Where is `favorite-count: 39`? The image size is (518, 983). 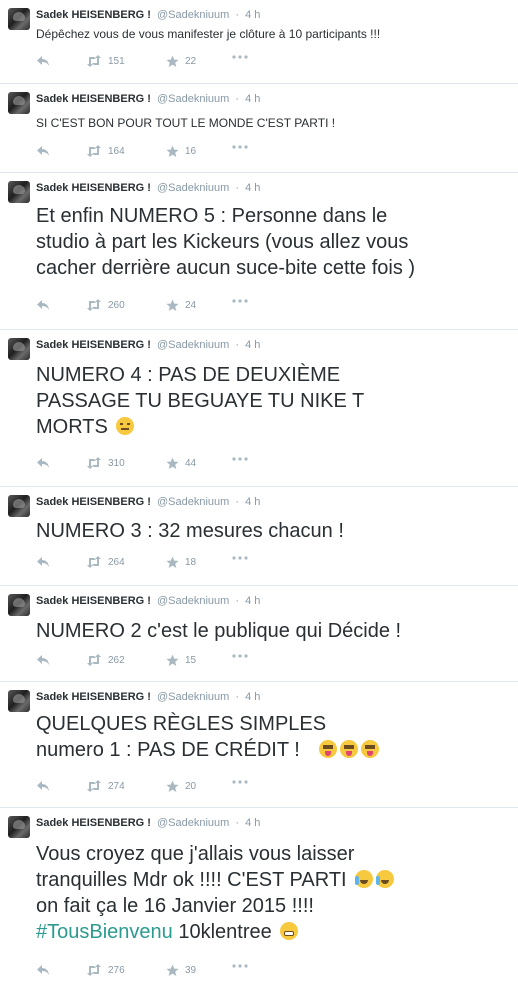 favorite-count: 39 is located at coordinates (191, 970).